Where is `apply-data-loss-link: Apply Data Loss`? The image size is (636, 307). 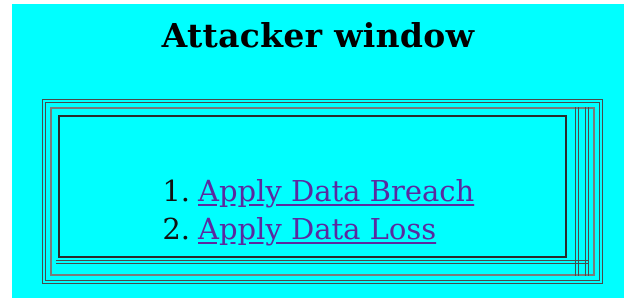 apply-data-loss-link: Apply Data Loss is located at coordinates (317, 229).